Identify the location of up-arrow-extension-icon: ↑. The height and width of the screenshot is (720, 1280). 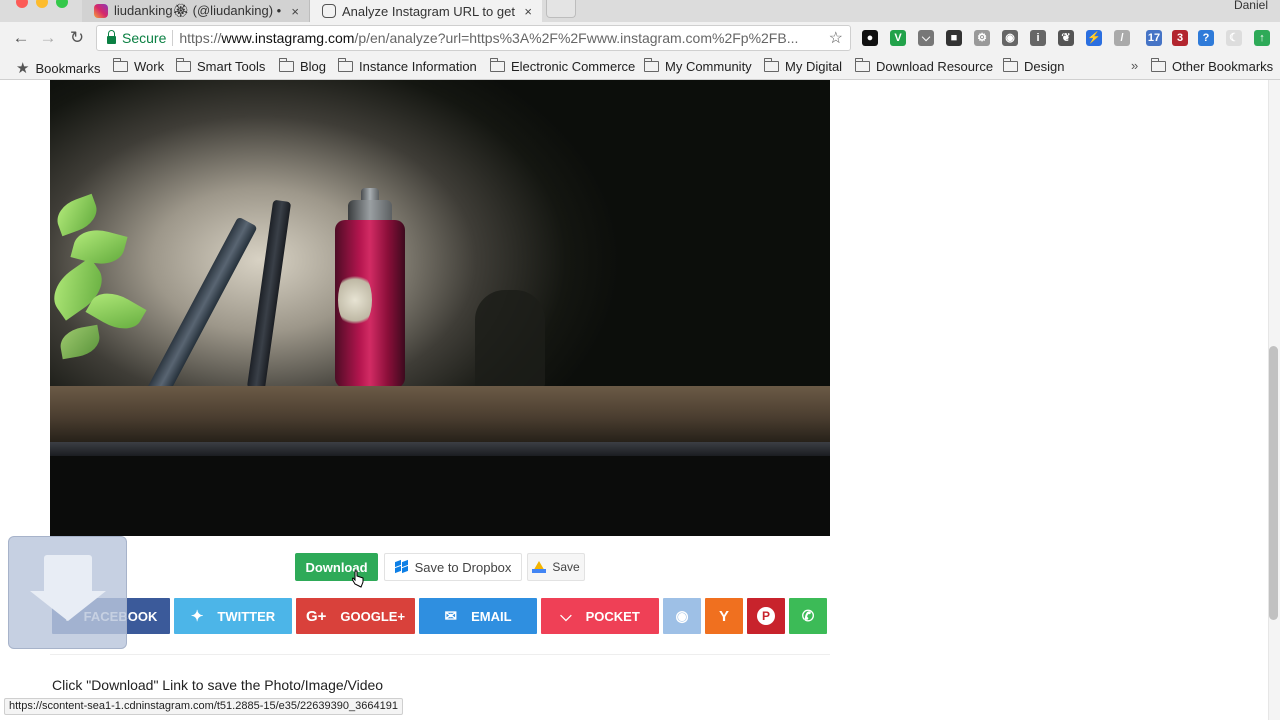
(1262, 38).